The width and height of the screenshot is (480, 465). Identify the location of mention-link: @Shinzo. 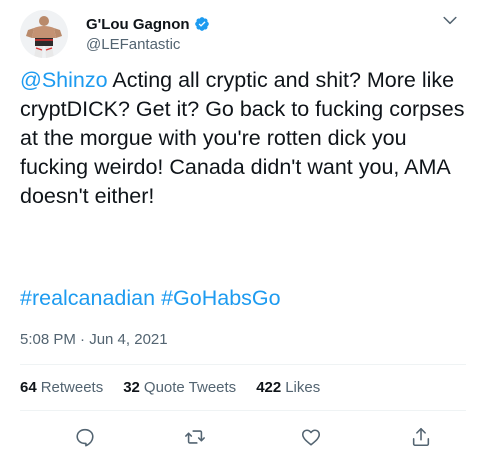
(64, 80).